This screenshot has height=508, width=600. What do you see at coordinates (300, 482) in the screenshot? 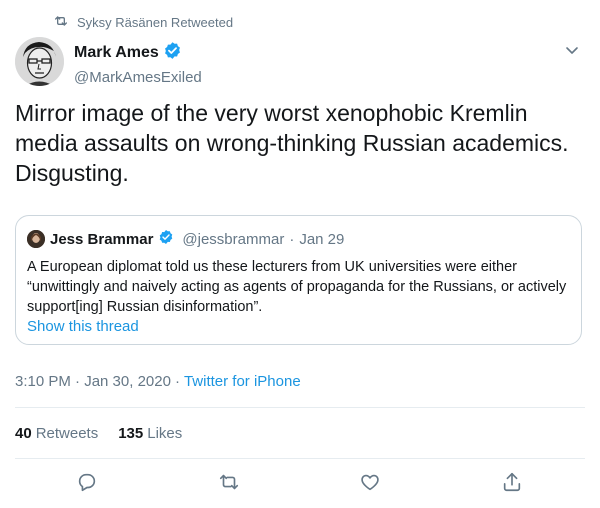
I see `action-bar` at bounding box center [300, 482].